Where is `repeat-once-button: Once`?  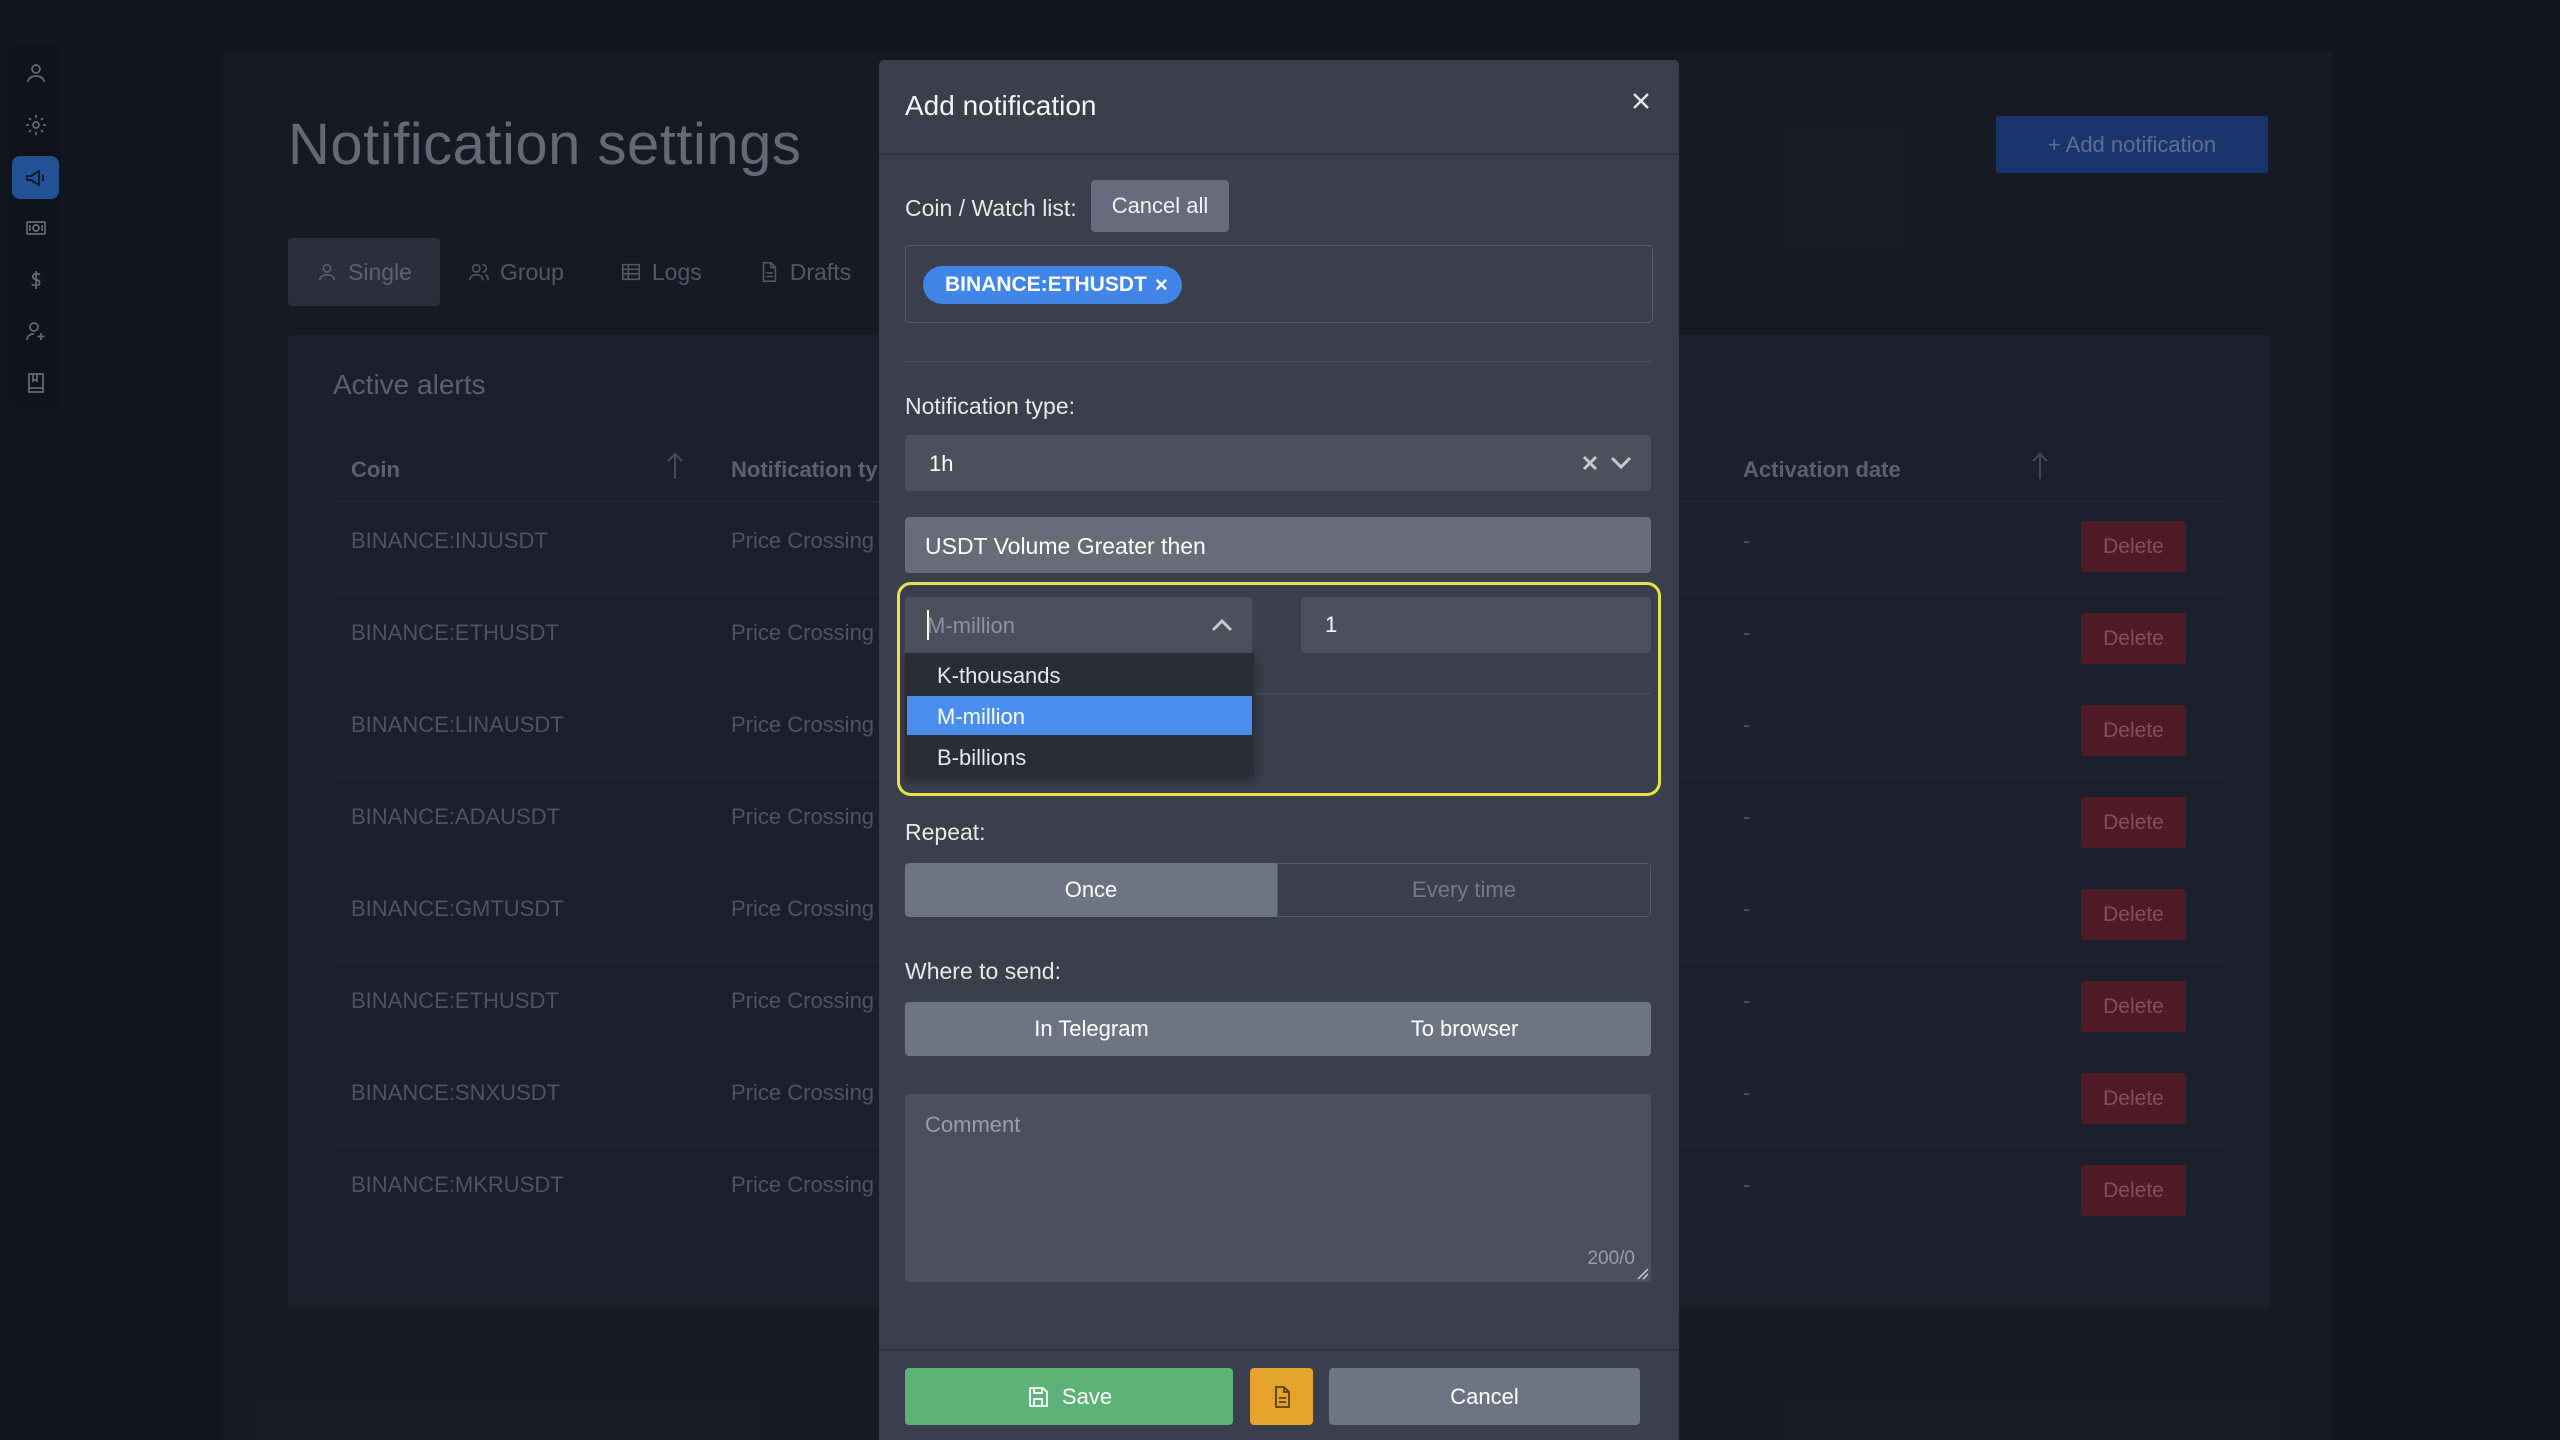 repeat-once-button: Once is located at coordinates (1091, 890).